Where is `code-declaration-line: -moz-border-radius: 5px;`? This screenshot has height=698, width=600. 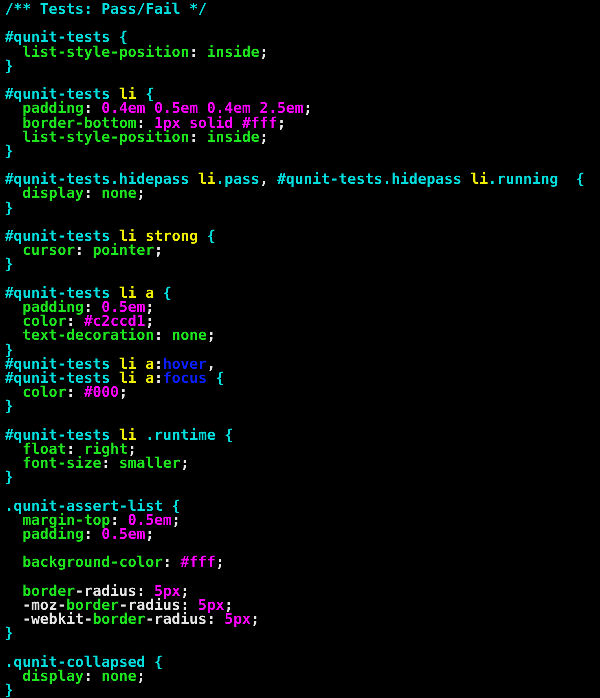 code-declaration-line: -moz-border-radius: 5px; is located at coordinates (128, 606).